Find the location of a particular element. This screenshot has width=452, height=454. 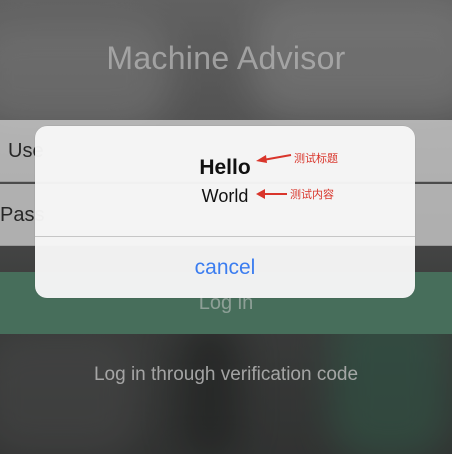

annotation-message-note: 测试内容 is located at coordinates (295, 194).